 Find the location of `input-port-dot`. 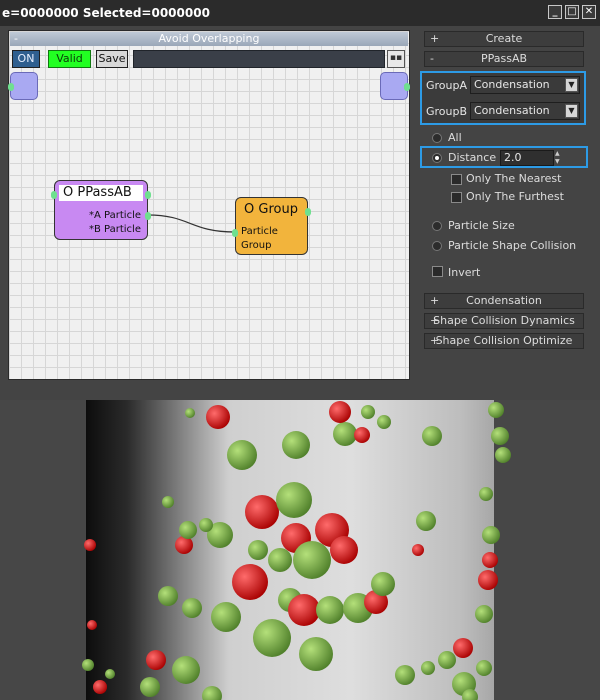

input-port-dot is located at coordinates (11, 87).